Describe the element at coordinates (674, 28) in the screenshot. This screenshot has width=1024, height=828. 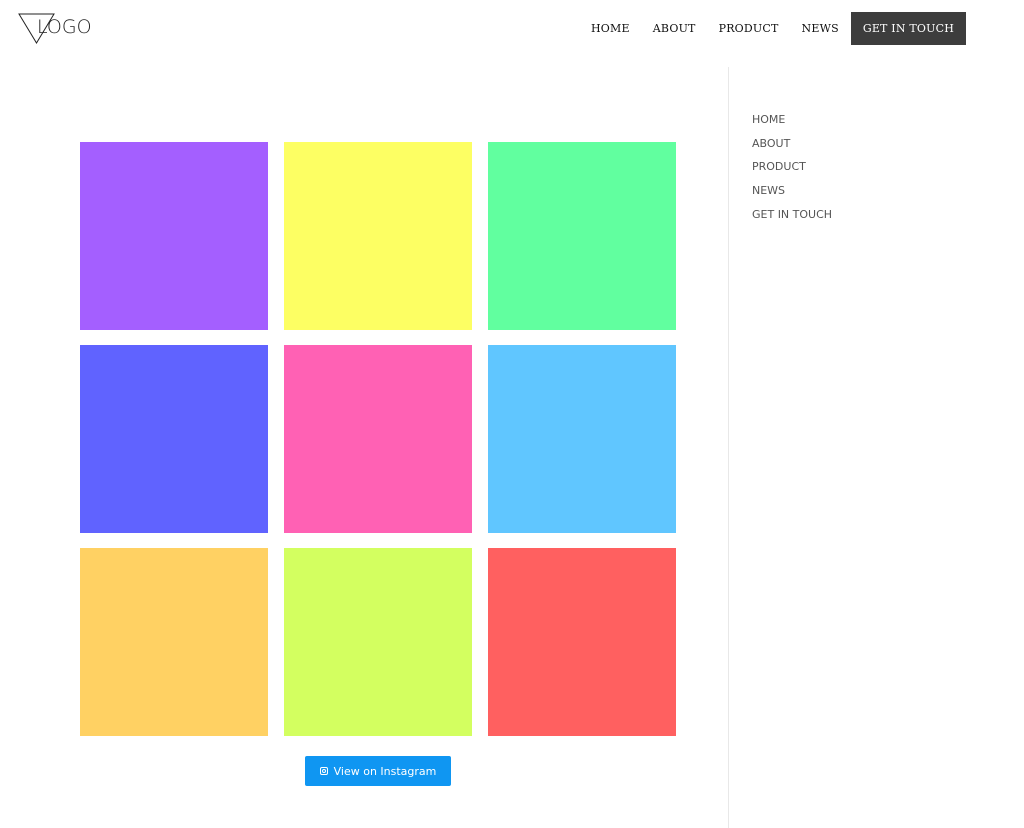
I see `nav-about-link: ABOUT` at that location.